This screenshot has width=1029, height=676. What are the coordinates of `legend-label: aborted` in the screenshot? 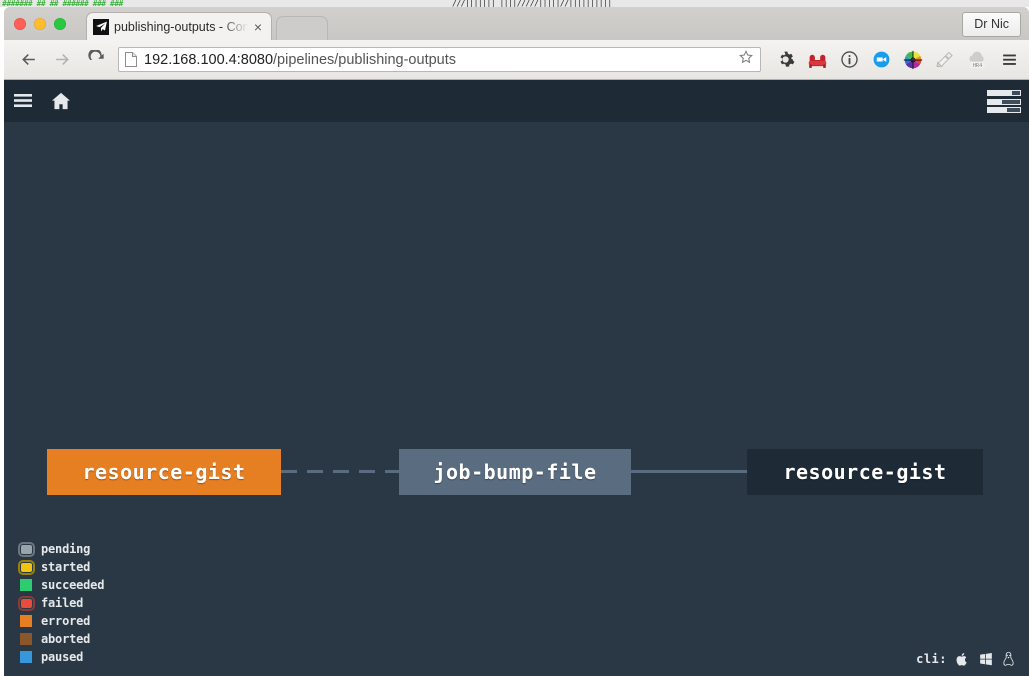 It's located at (66, 639).